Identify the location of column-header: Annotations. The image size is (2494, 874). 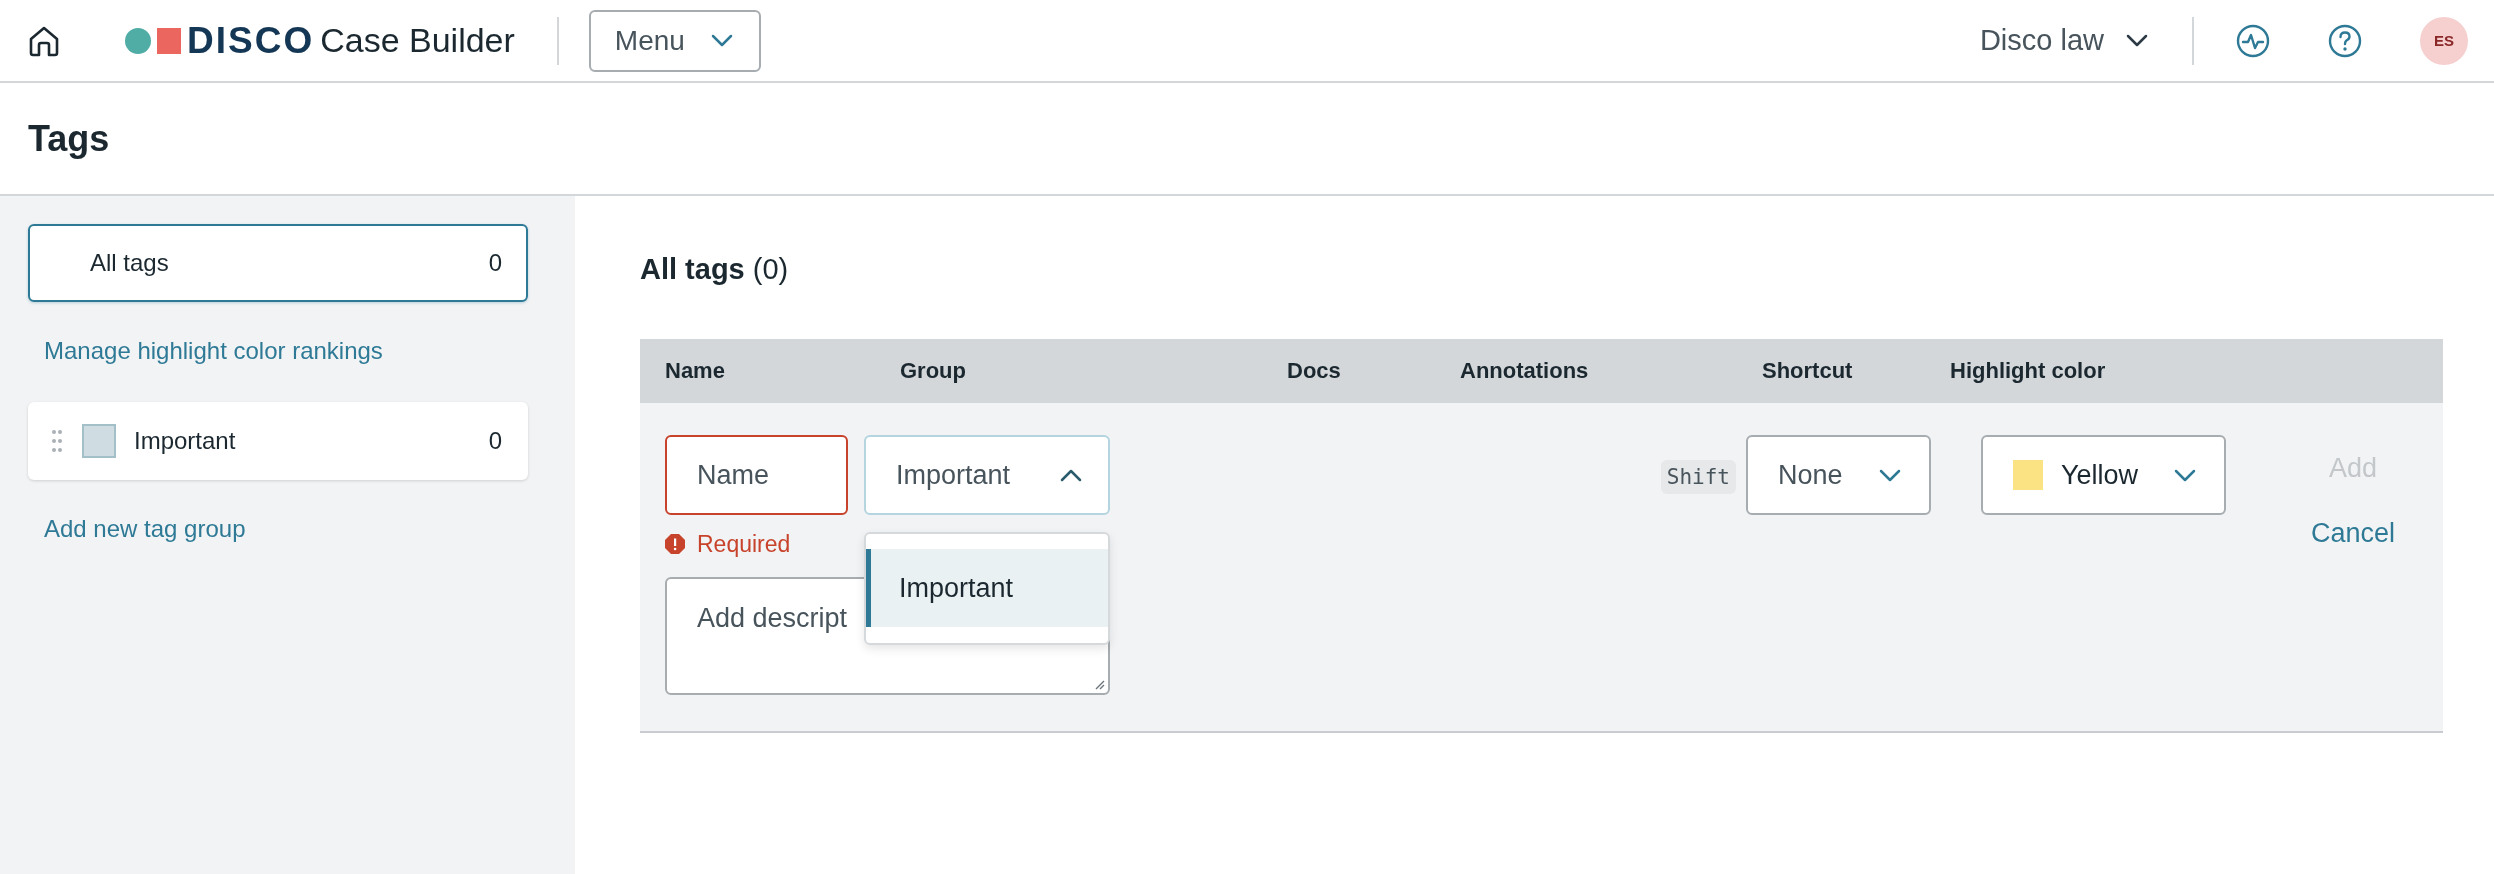
(1525, 371).